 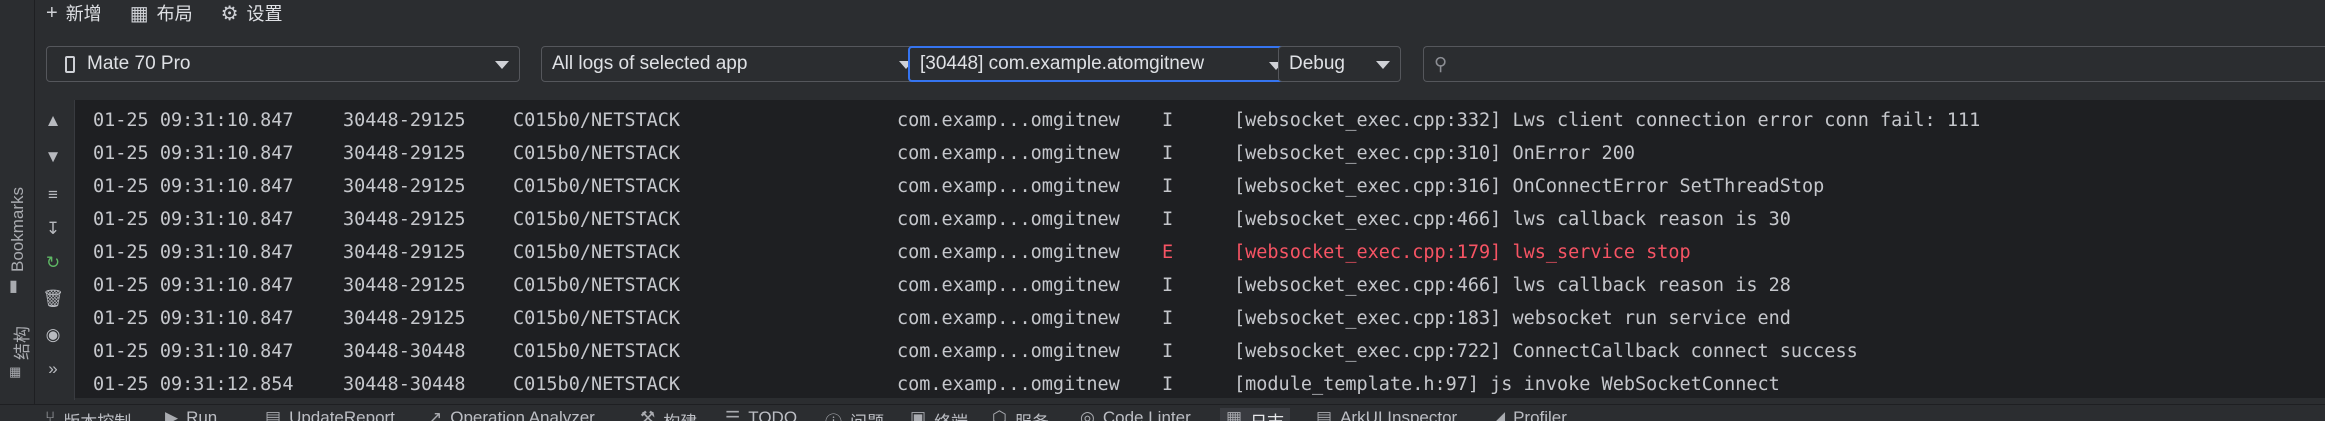 What do you see at coordinates (88, 414) in the screenshot?
I see `bottom-tab: ⑂ 版本控制` at bounding box center [88, 414].